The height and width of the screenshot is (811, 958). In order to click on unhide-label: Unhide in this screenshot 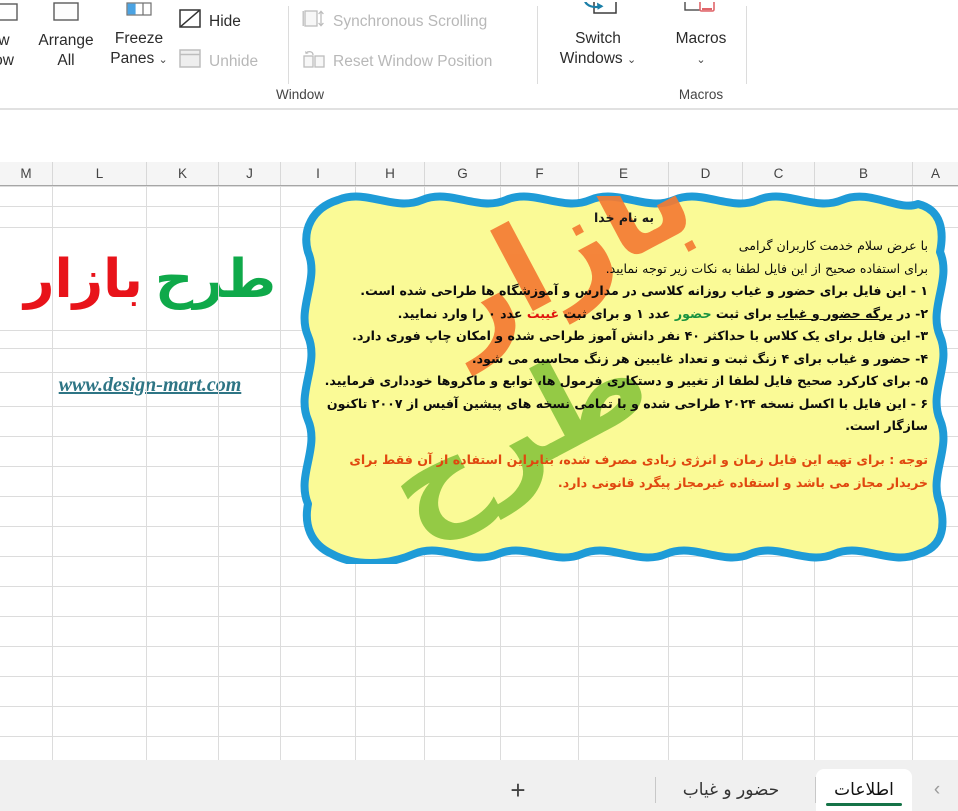, I will do `click(234, 61)`.